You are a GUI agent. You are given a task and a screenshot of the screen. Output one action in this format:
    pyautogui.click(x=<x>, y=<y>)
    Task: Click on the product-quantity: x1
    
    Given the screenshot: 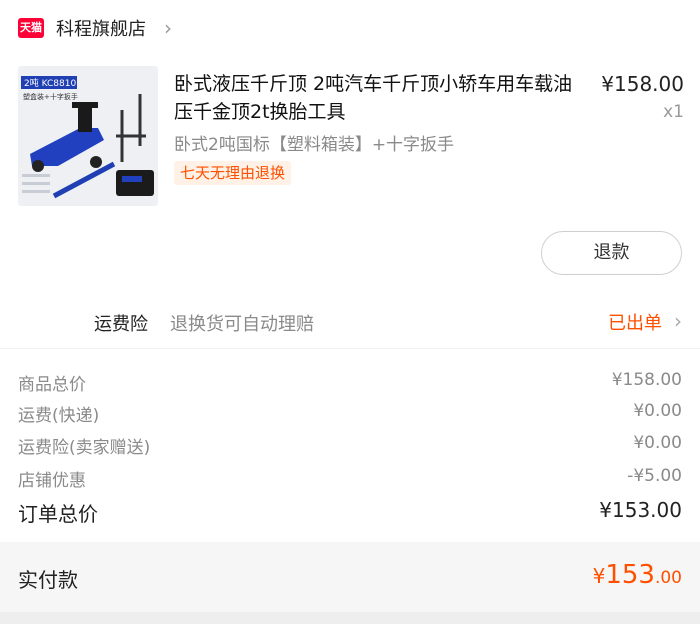 What is the action you would take?
    pyautogui.click(x=673, y=112)
    